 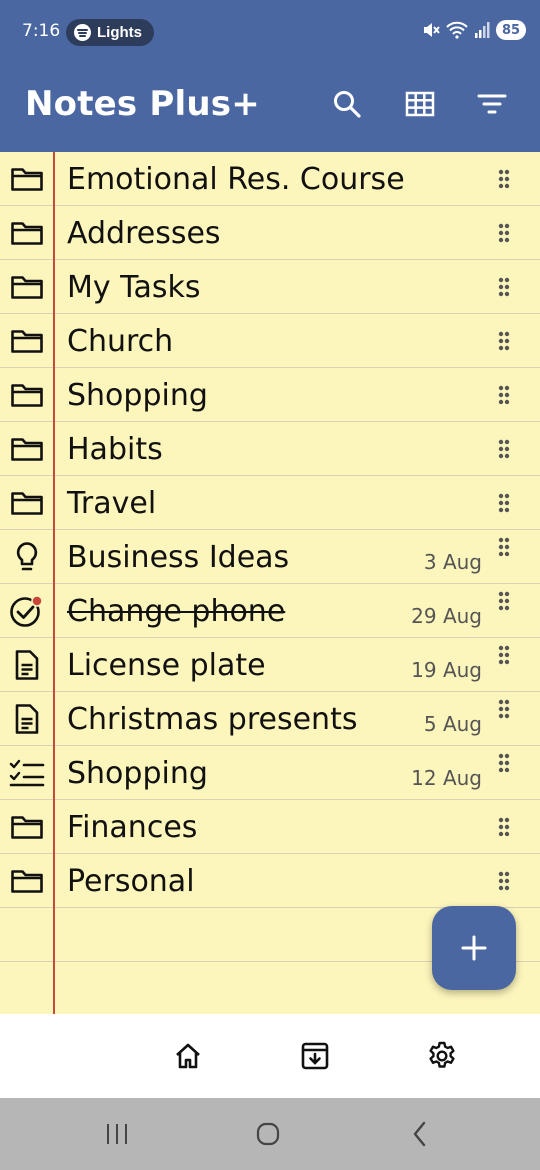 What do you see at coordinates (132, 827) in the screenshot?
I see `item-title: Finances` at bounding box center [132, 827].